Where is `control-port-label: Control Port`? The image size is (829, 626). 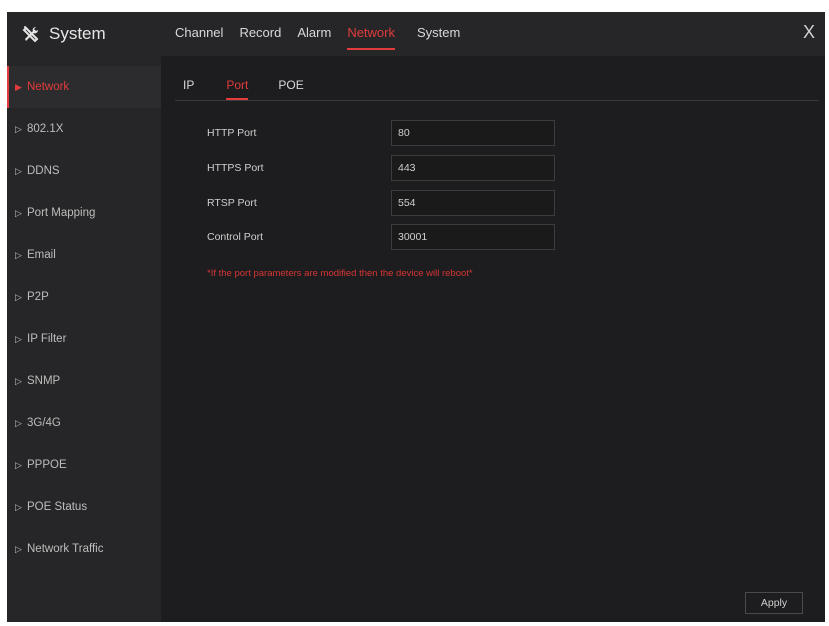
control-port-label: Control Port is located at coordinates (235, 237).